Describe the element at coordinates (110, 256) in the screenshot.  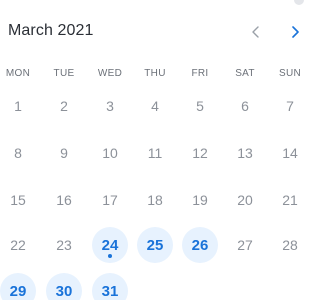
I see `today-indicator-dot` at that location.